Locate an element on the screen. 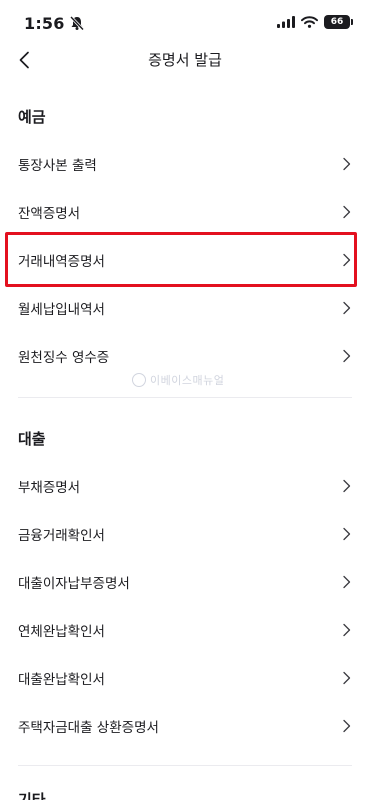 This screenshot has width=370, height=800. menu-item-overdue-settlement: 연체완납확인서 is located at coordinates (185, 630).